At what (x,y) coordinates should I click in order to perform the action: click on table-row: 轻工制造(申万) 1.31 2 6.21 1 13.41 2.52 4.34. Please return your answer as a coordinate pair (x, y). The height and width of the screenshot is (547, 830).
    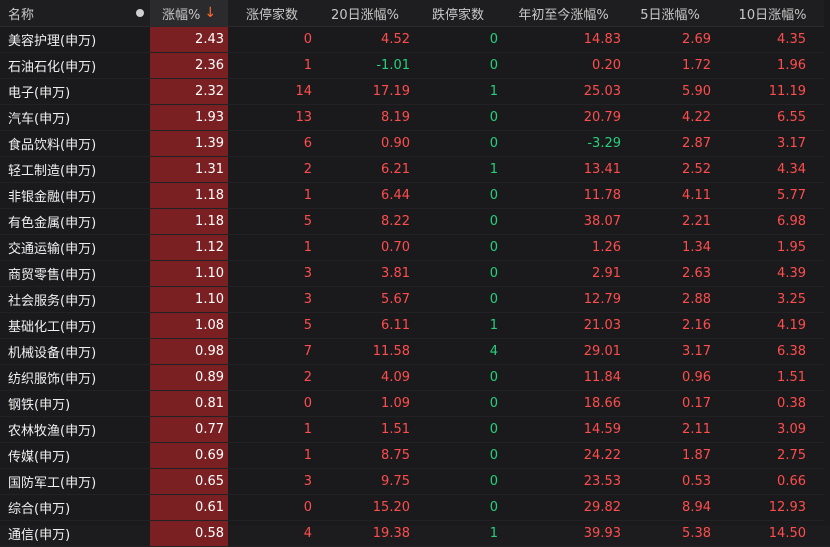
    Looking at the image, I should click on (415, 170).